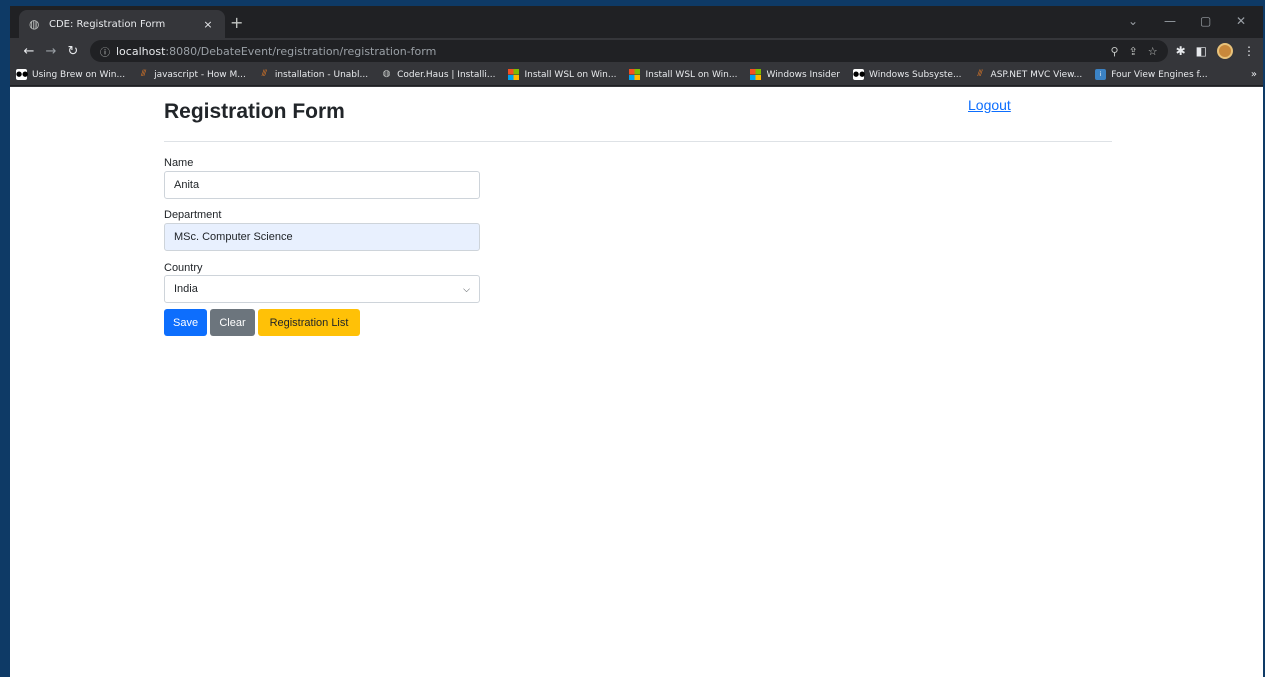  What do you see at coordinates (989, 105) in the screenshot?
I see `logout-link: Logout` at bounding box center [989, 105].